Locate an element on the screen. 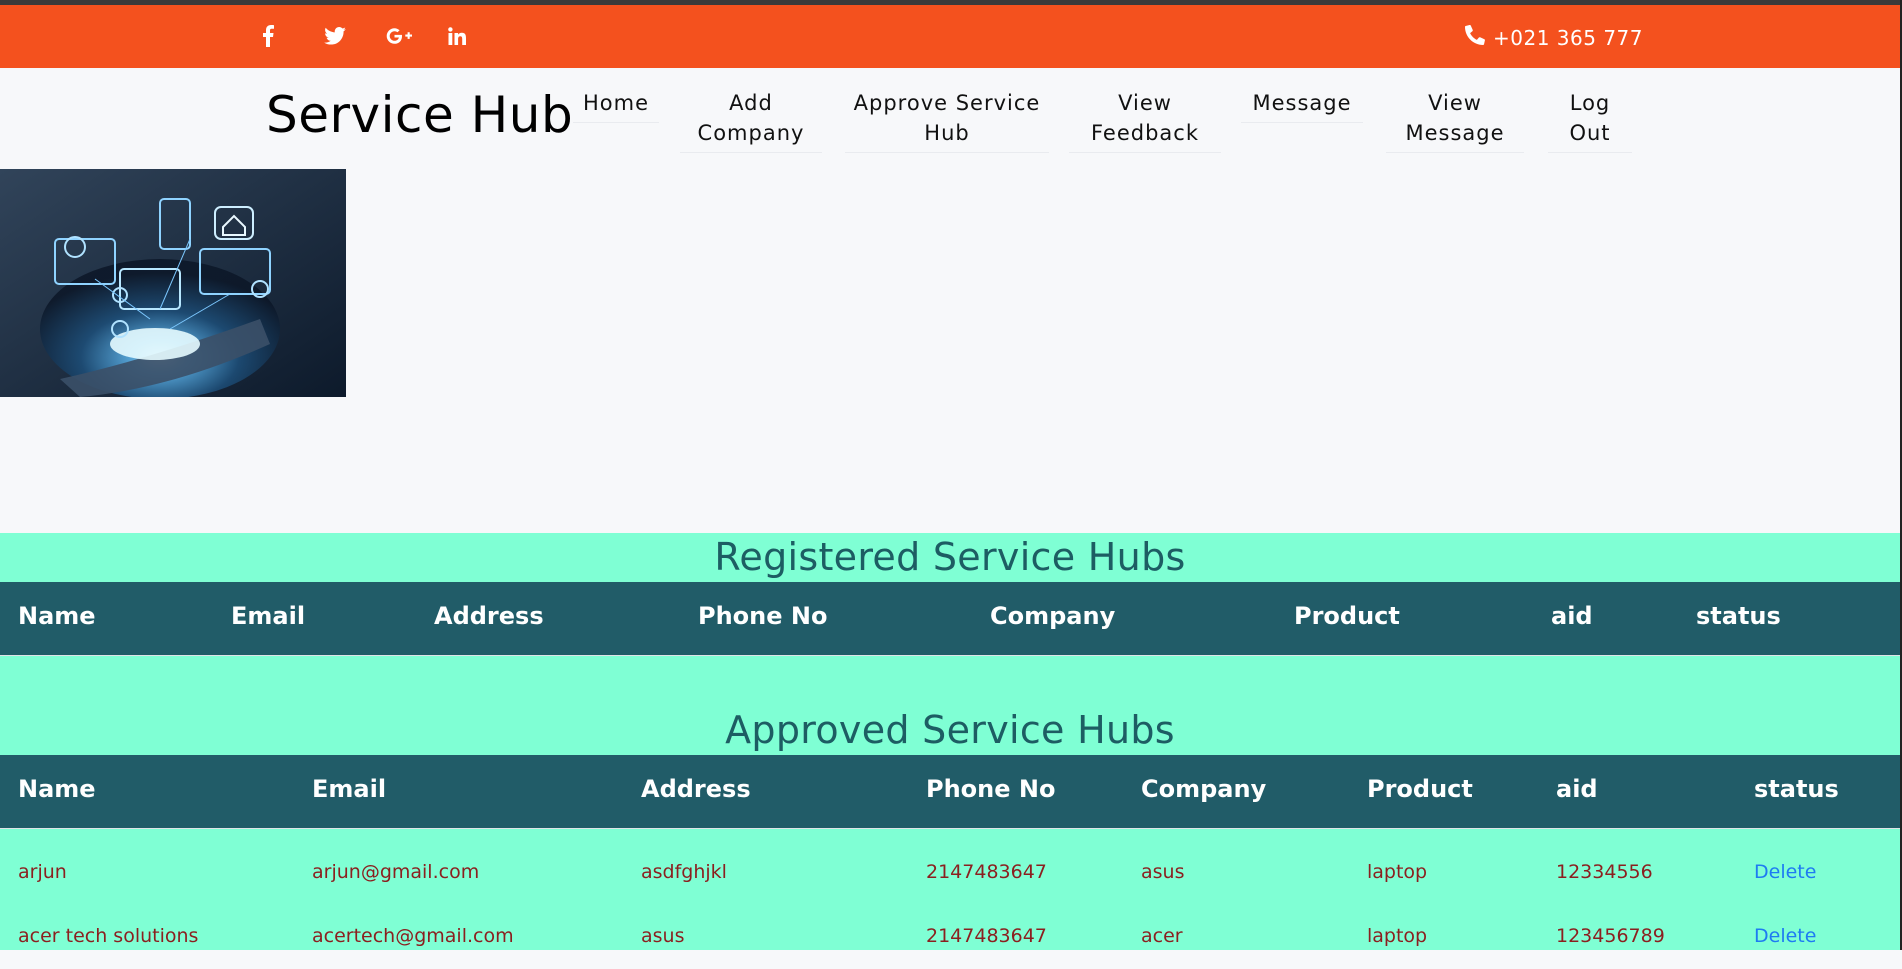  nav-item-view-feedback: View Feedback is located at coordinates (1145, 120).